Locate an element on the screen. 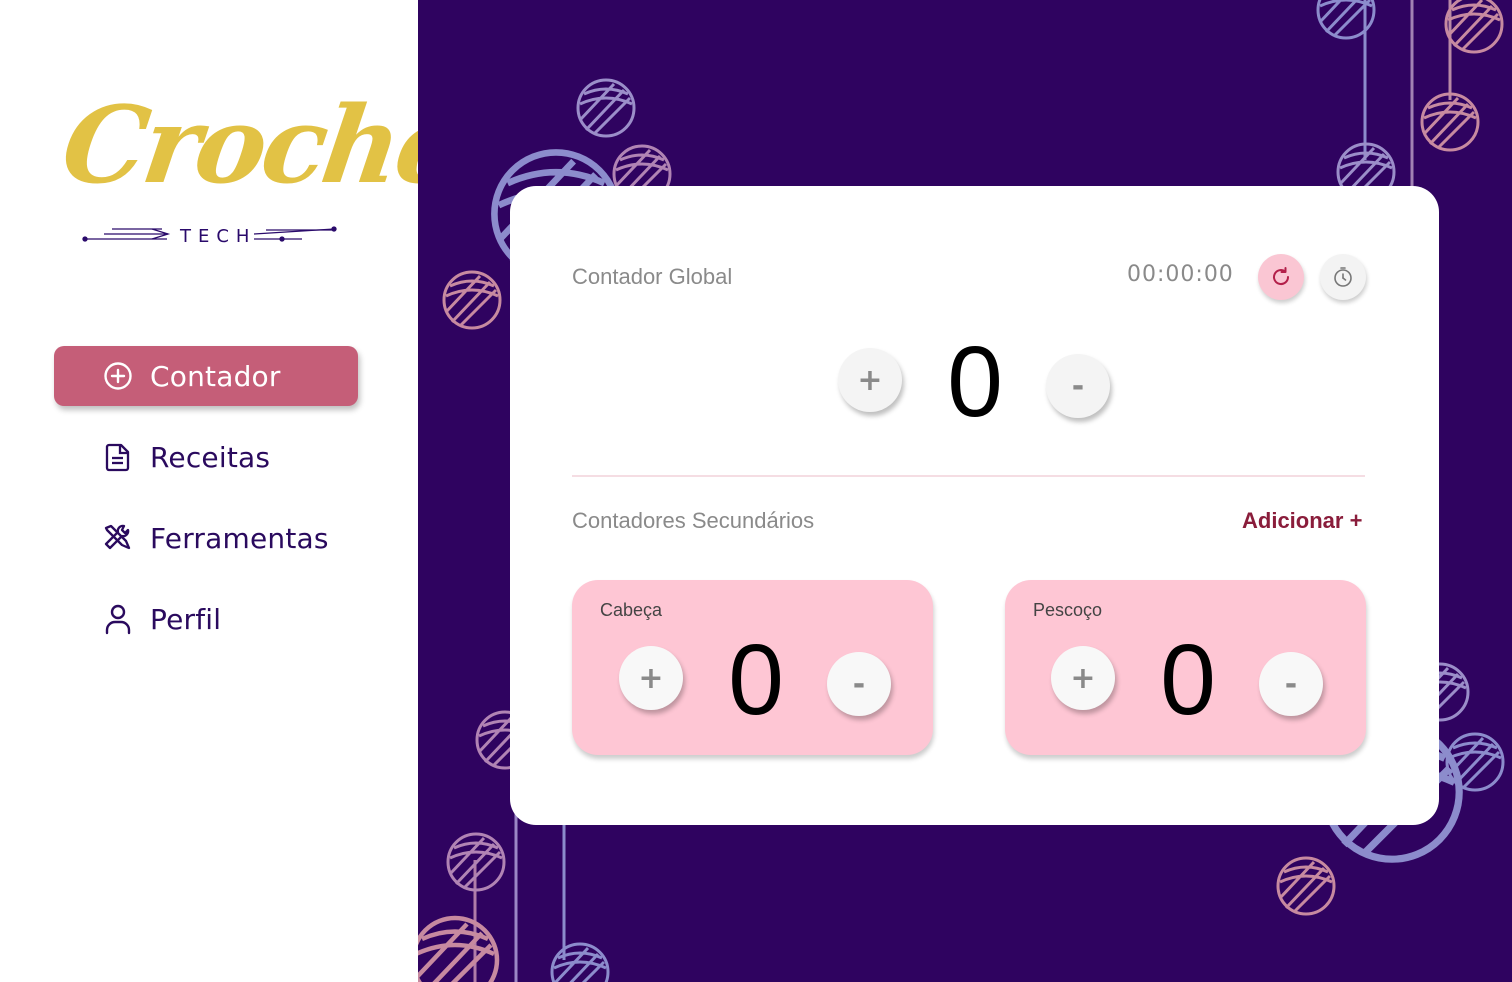 This screenshot has height=982, width=1512. brand-tag: TECH is located at coordinates (218, 236).